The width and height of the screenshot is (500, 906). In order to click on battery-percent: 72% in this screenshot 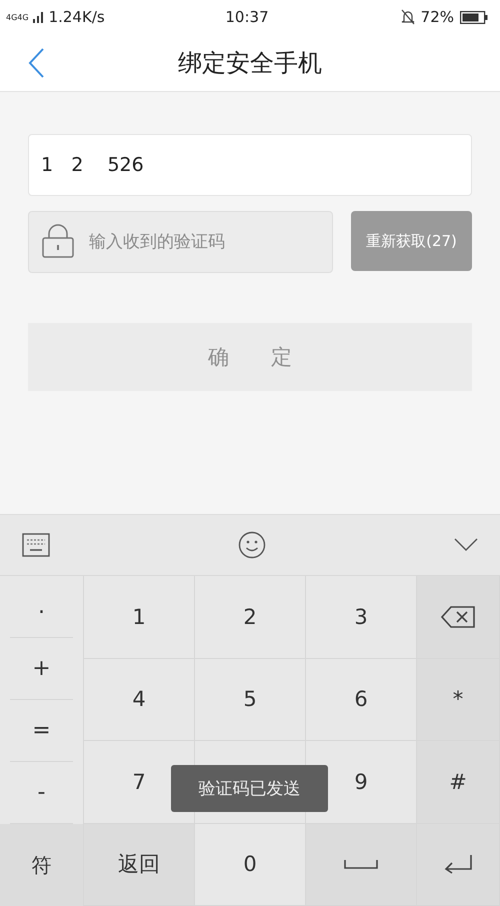, I will do `click(437, 17)`.